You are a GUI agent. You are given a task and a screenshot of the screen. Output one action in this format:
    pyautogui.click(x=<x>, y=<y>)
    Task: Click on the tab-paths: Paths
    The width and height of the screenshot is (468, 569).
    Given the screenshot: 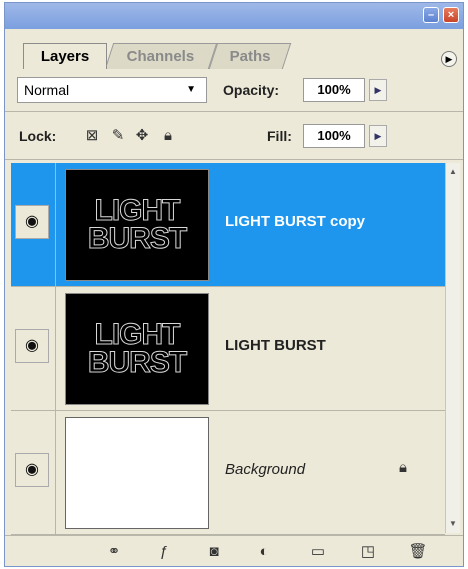 What is the action you would take?
    pyautogui.click(x=250, y=56)
    